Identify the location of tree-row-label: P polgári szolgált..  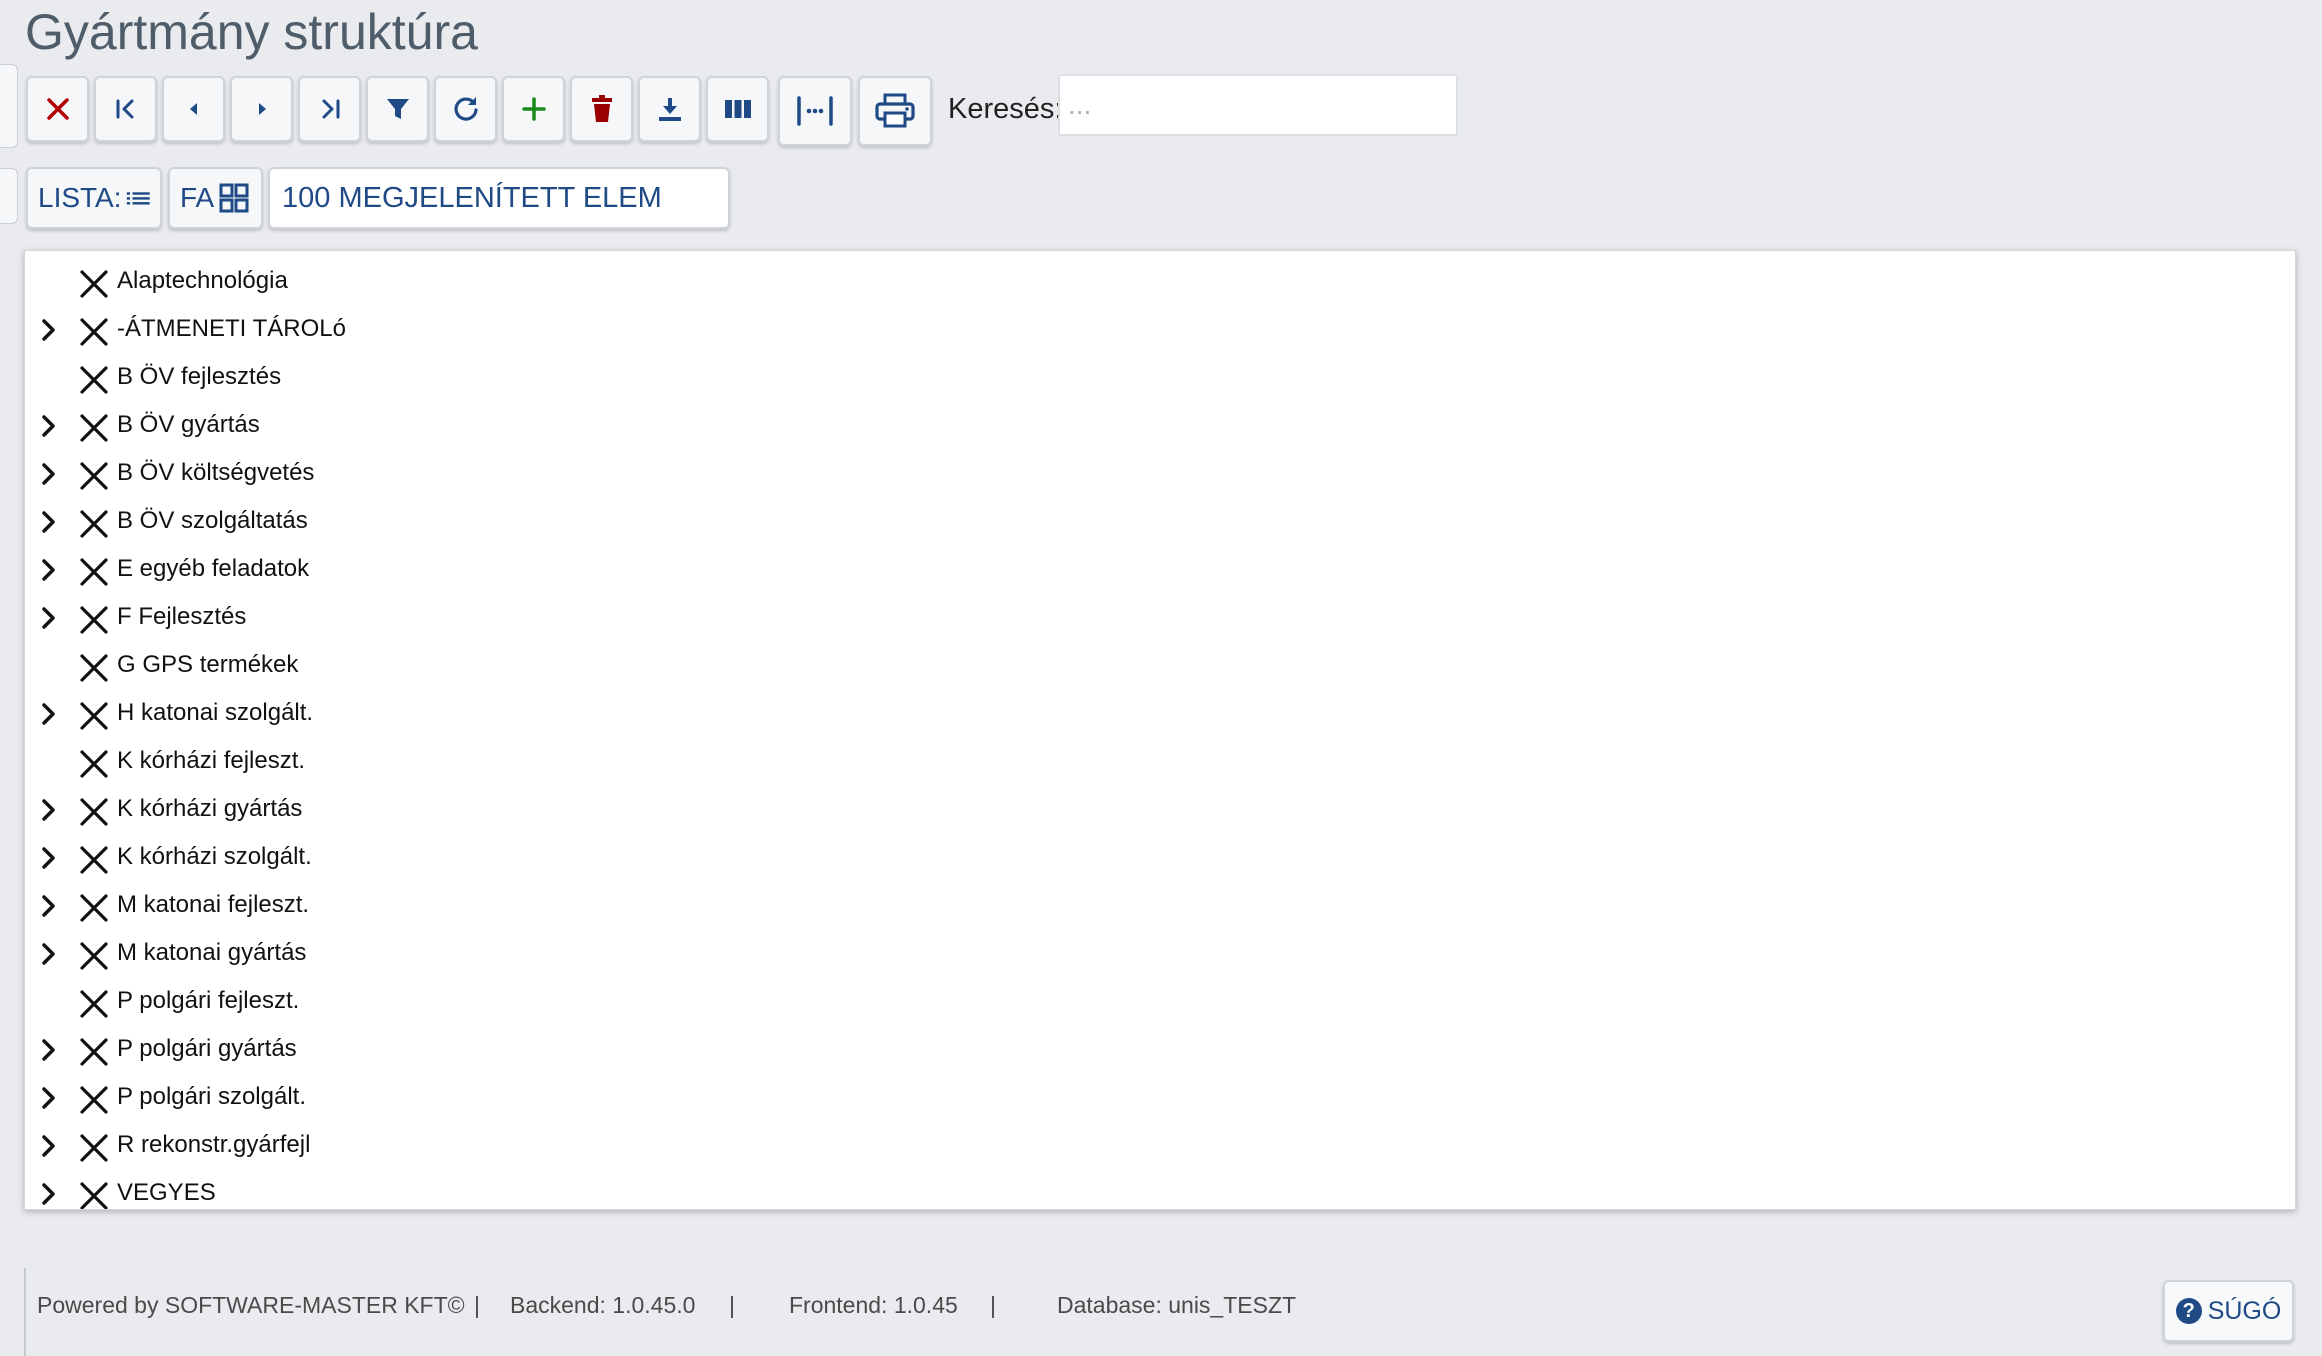
(211, 1096).